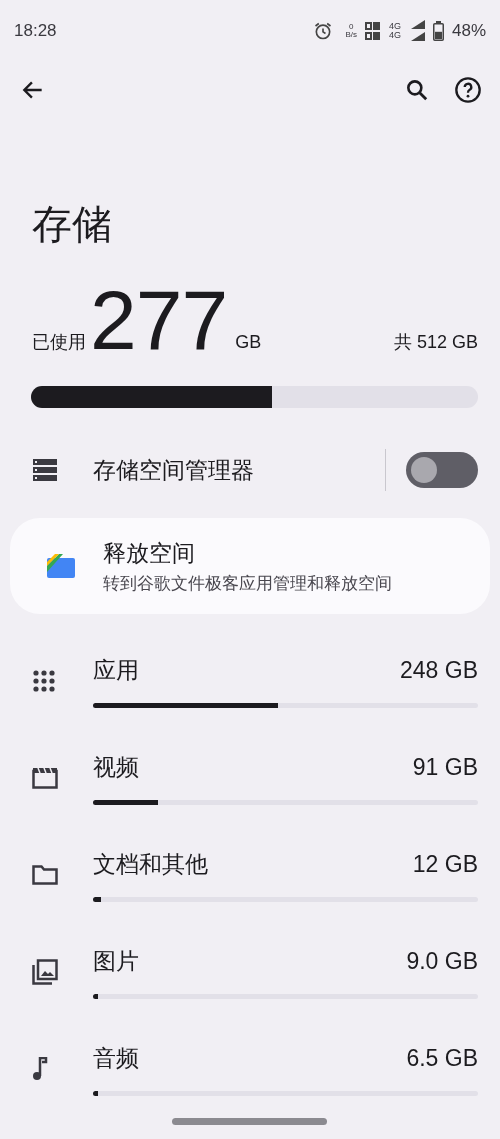 The image size is (500, 1139). What do you see at coordinates (45, 971) in the screenshot?
I see `image-icon` at bounding box center [45, 971].